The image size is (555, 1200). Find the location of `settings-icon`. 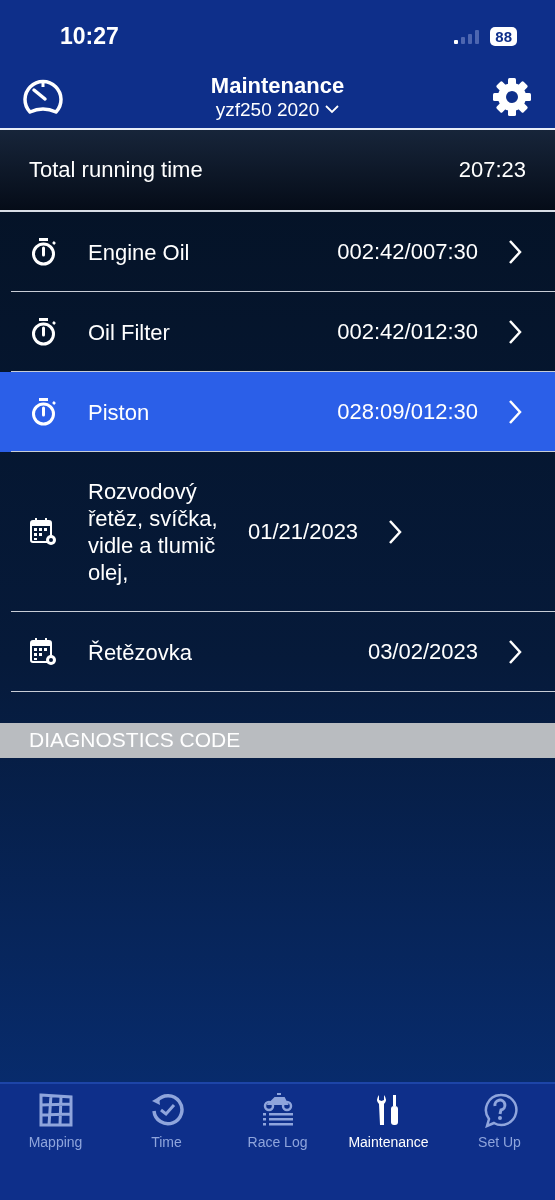

settings-icon is located at coordinates (512, 96).